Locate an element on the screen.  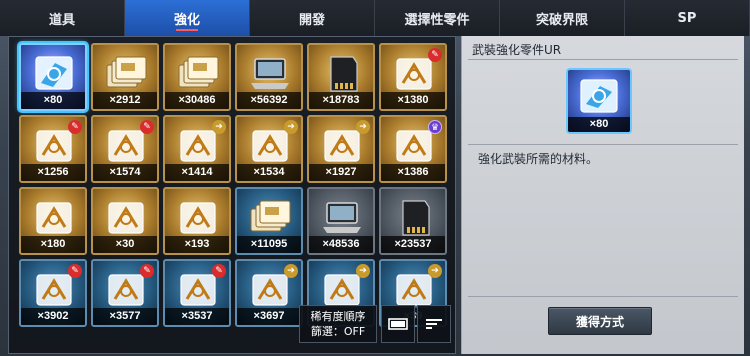
item-count: ×1386 is located at coordinates (413, 172).